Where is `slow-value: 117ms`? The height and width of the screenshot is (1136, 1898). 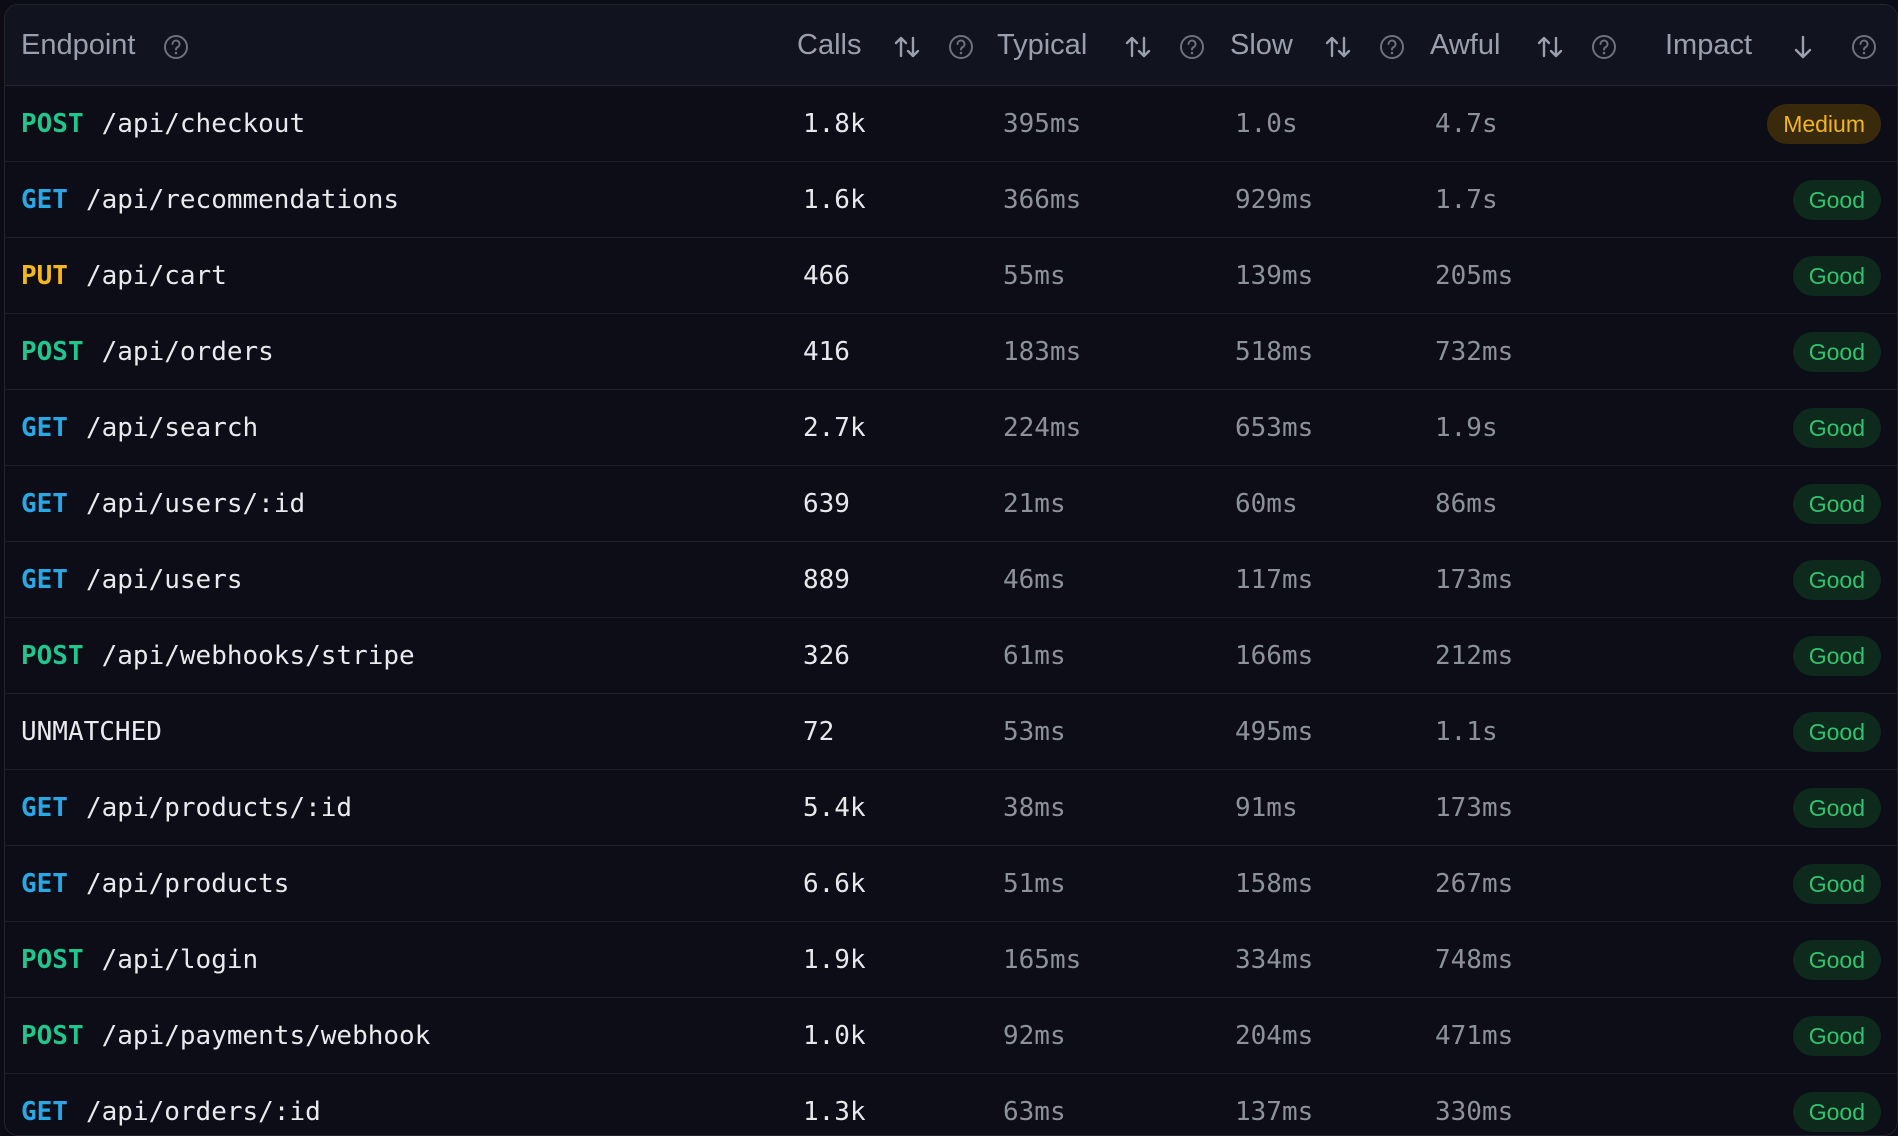 slow-value: 117ms is located at coordinates (1274, 579).